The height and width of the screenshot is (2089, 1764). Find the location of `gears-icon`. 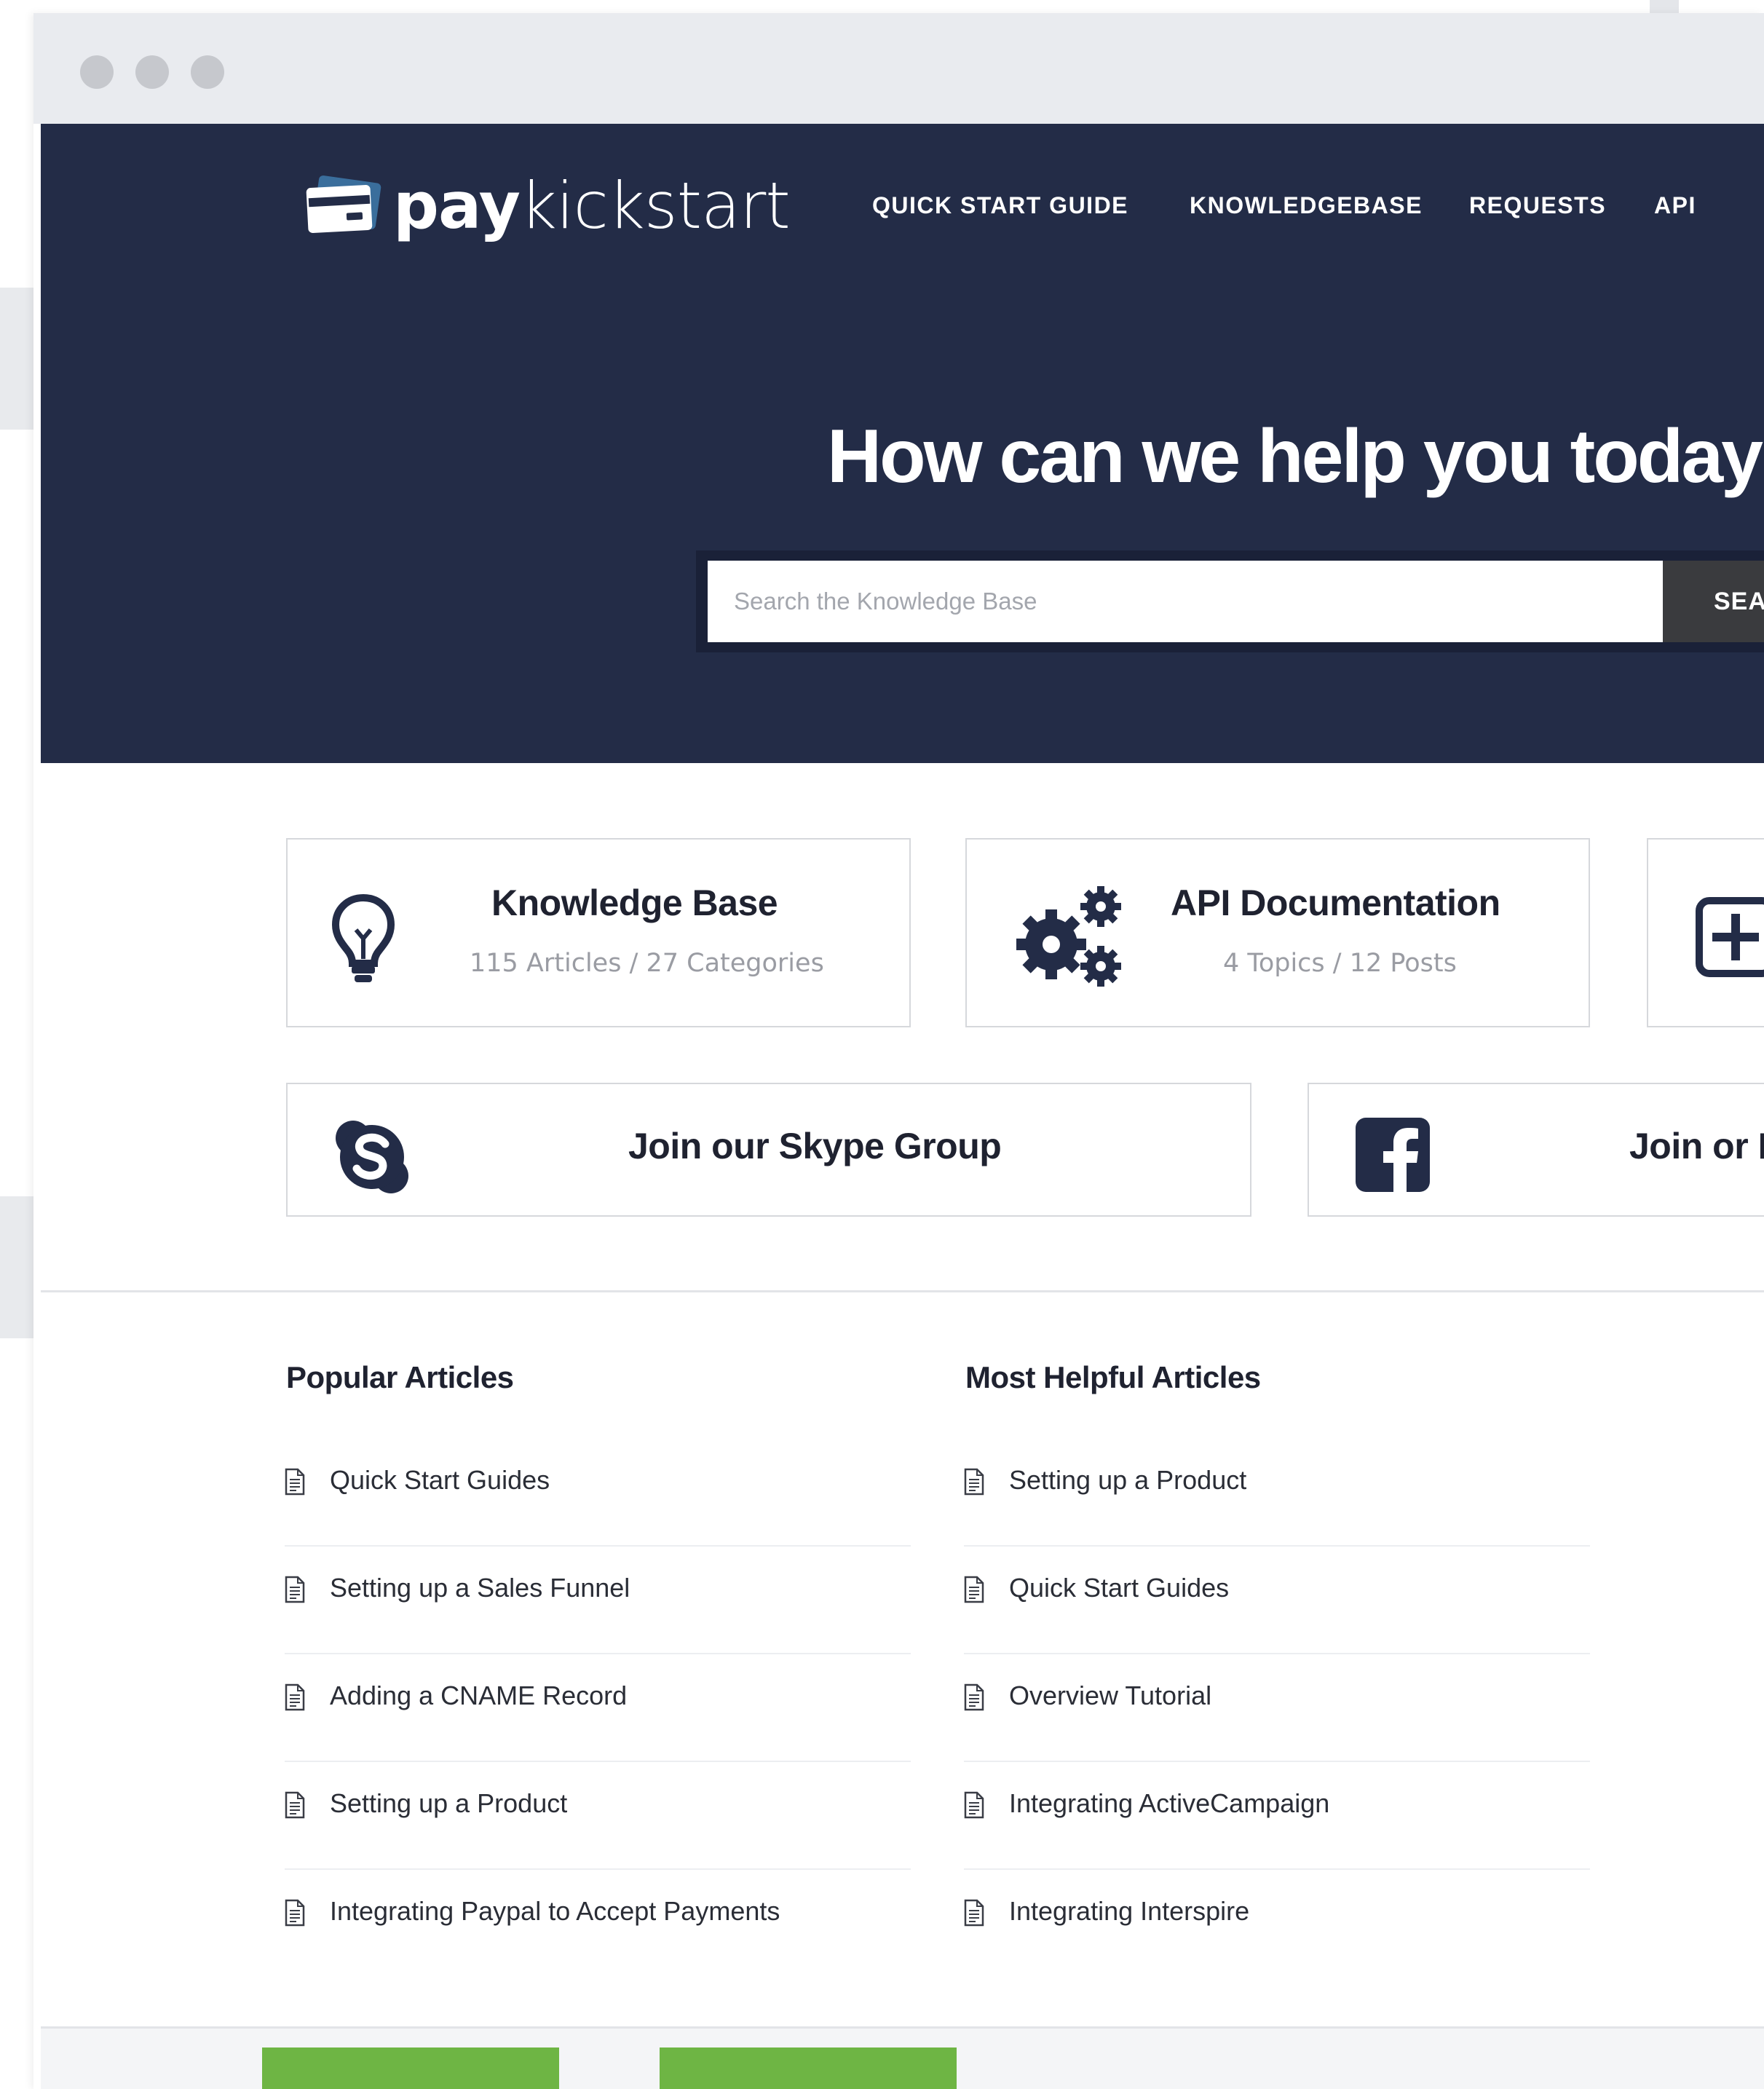

gears-icon is located at coordinates (1068, 939).